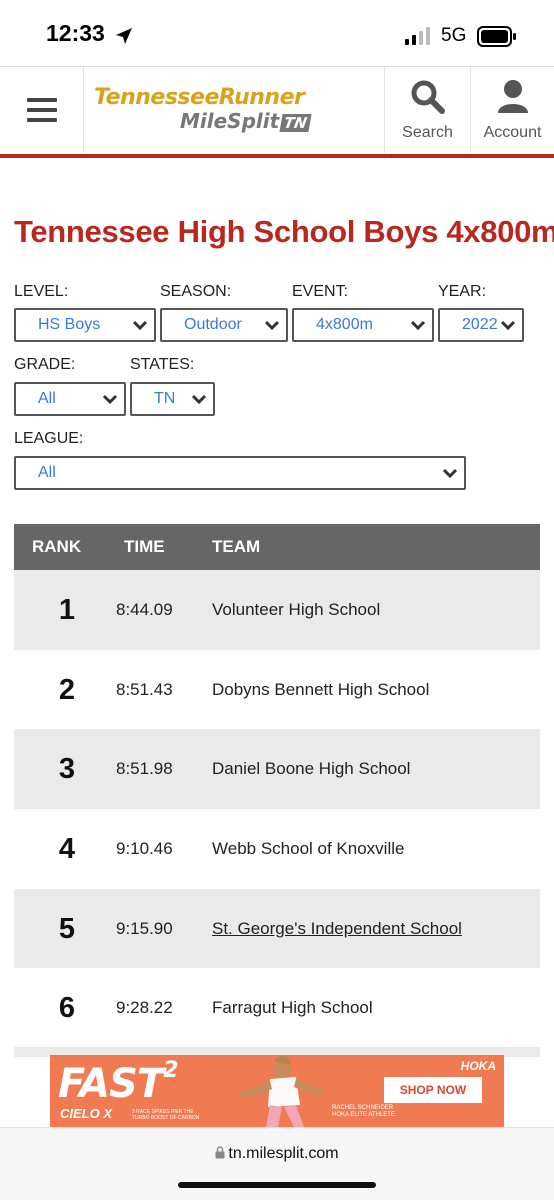 The image size is (554, 1200). Describe the element at coordinates (57, 546) in the screenshot. I see `column-header-rank: RANK` at that location.